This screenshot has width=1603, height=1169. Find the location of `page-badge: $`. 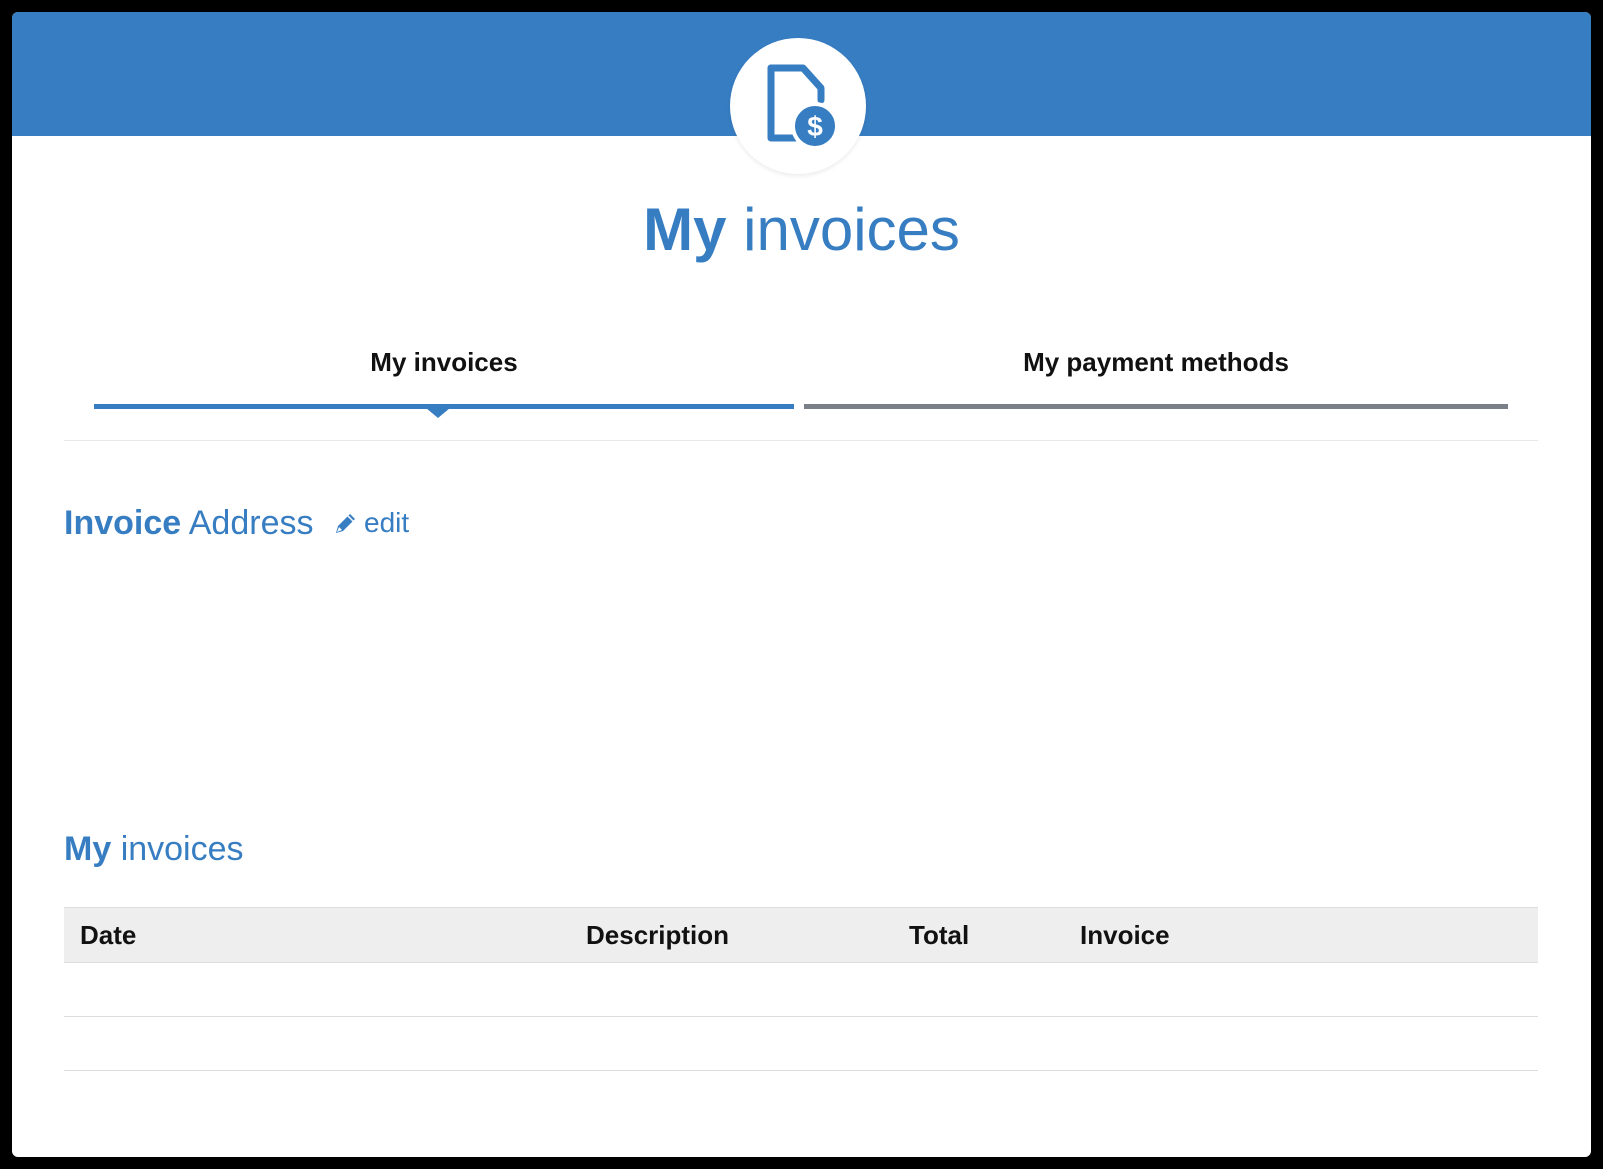

page-badge: $ is located at coordinates (798, 106).